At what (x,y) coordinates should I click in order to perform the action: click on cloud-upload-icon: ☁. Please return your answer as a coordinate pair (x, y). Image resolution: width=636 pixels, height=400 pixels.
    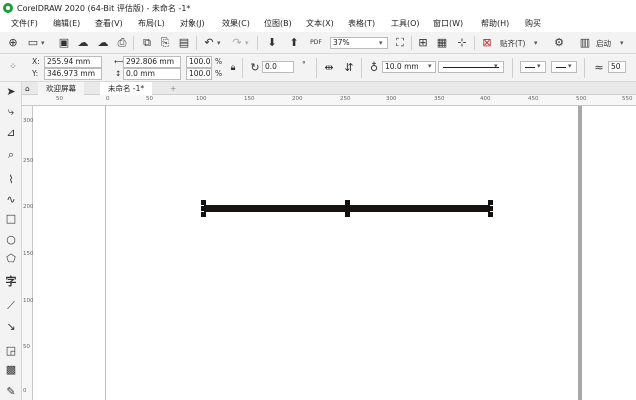
    Looking at the image, I should click on (103, 43).